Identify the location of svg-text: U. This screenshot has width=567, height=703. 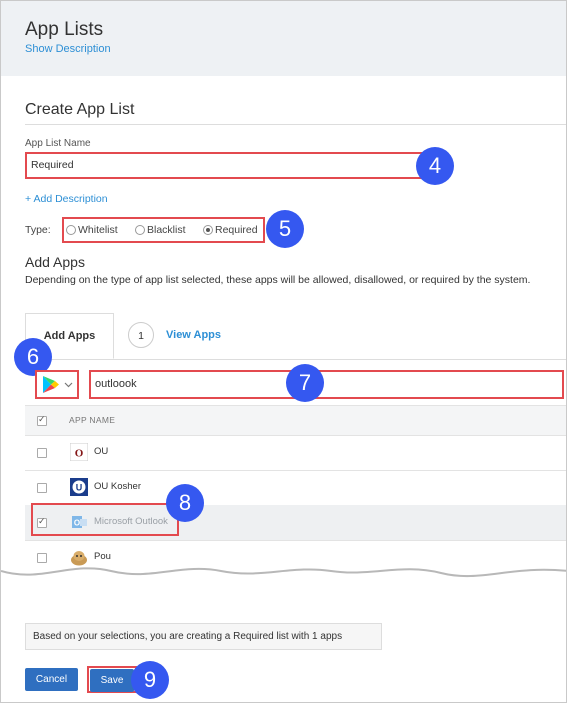
(79, 488).